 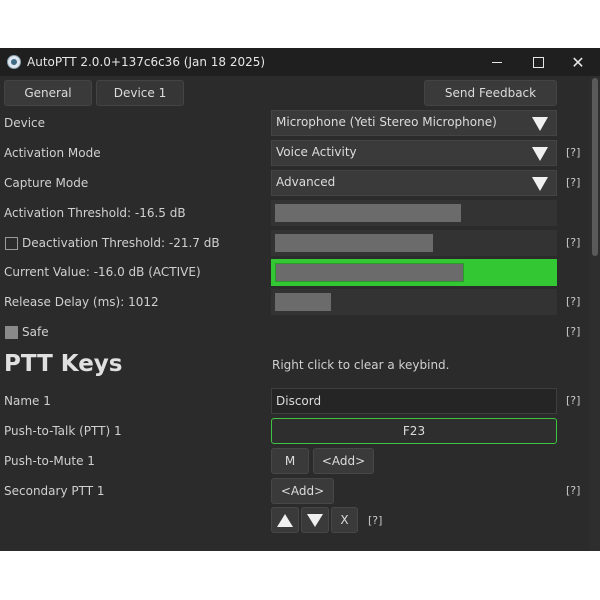 I want to click on maximize-icon, so click(x=538, y=62).